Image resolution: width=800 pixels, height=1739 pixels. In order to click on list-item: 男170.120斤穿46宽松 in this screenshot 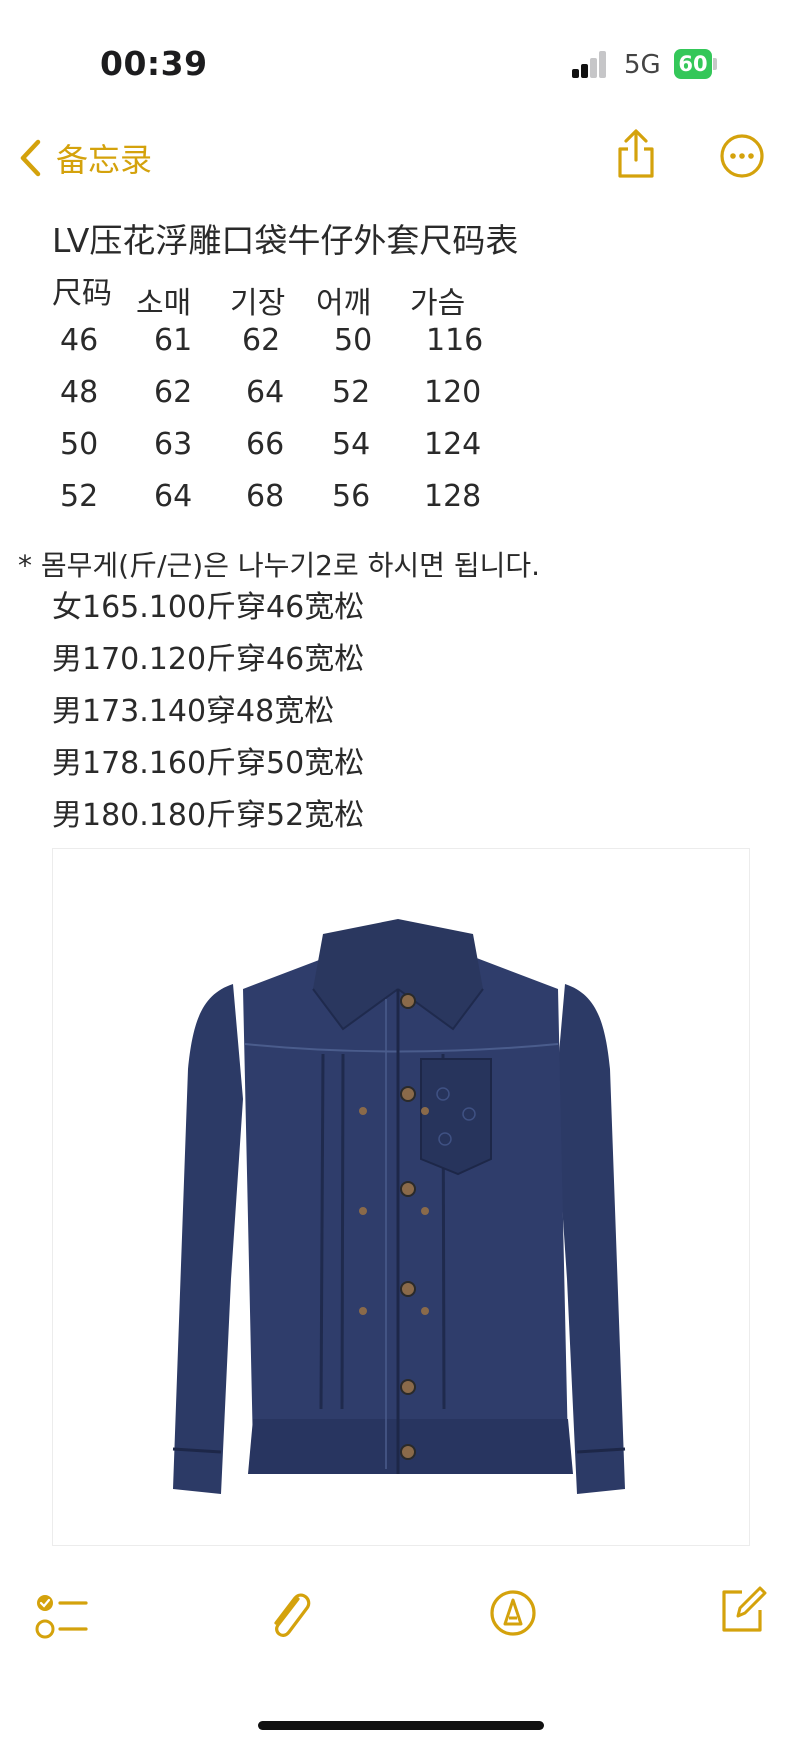, I will do `click(208, 659)`.